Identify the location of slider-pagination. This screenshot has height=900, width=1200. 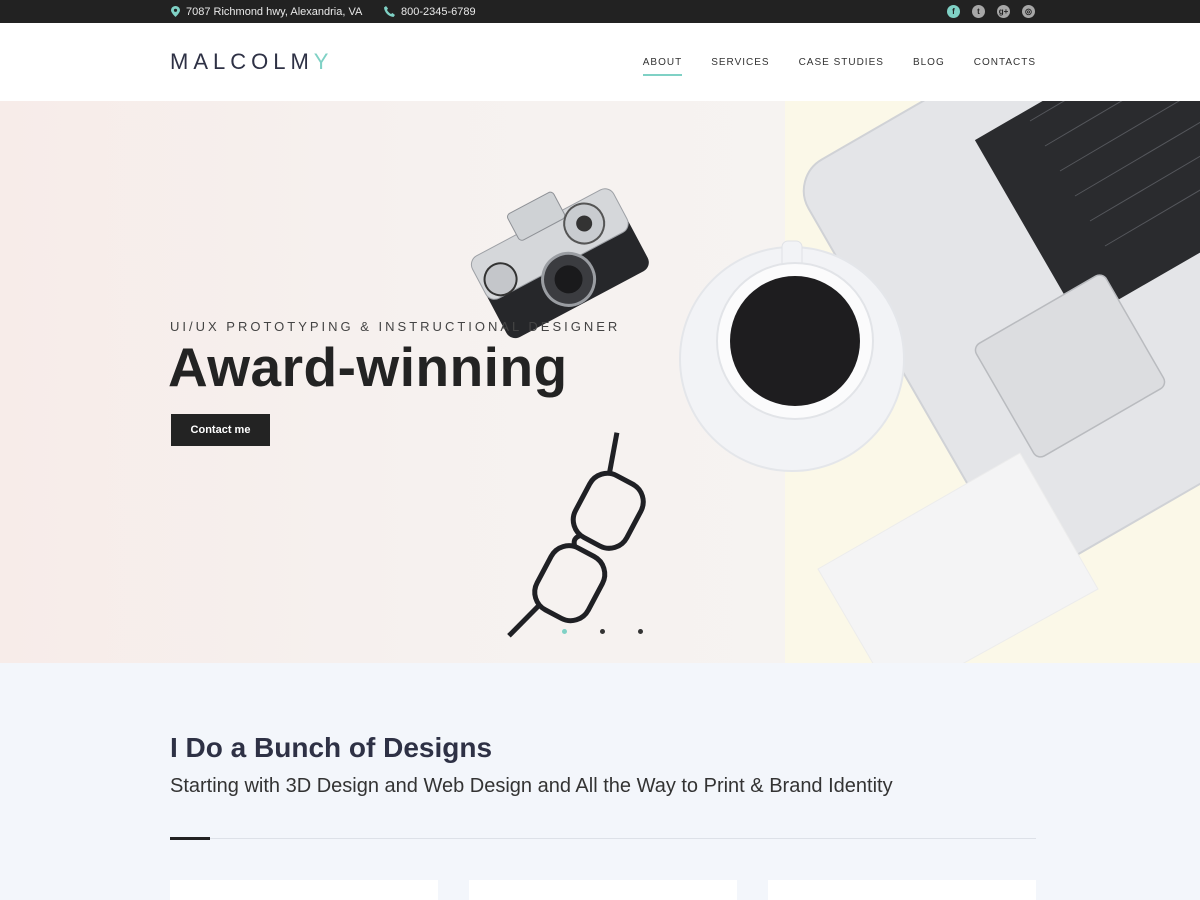
(602, 631).